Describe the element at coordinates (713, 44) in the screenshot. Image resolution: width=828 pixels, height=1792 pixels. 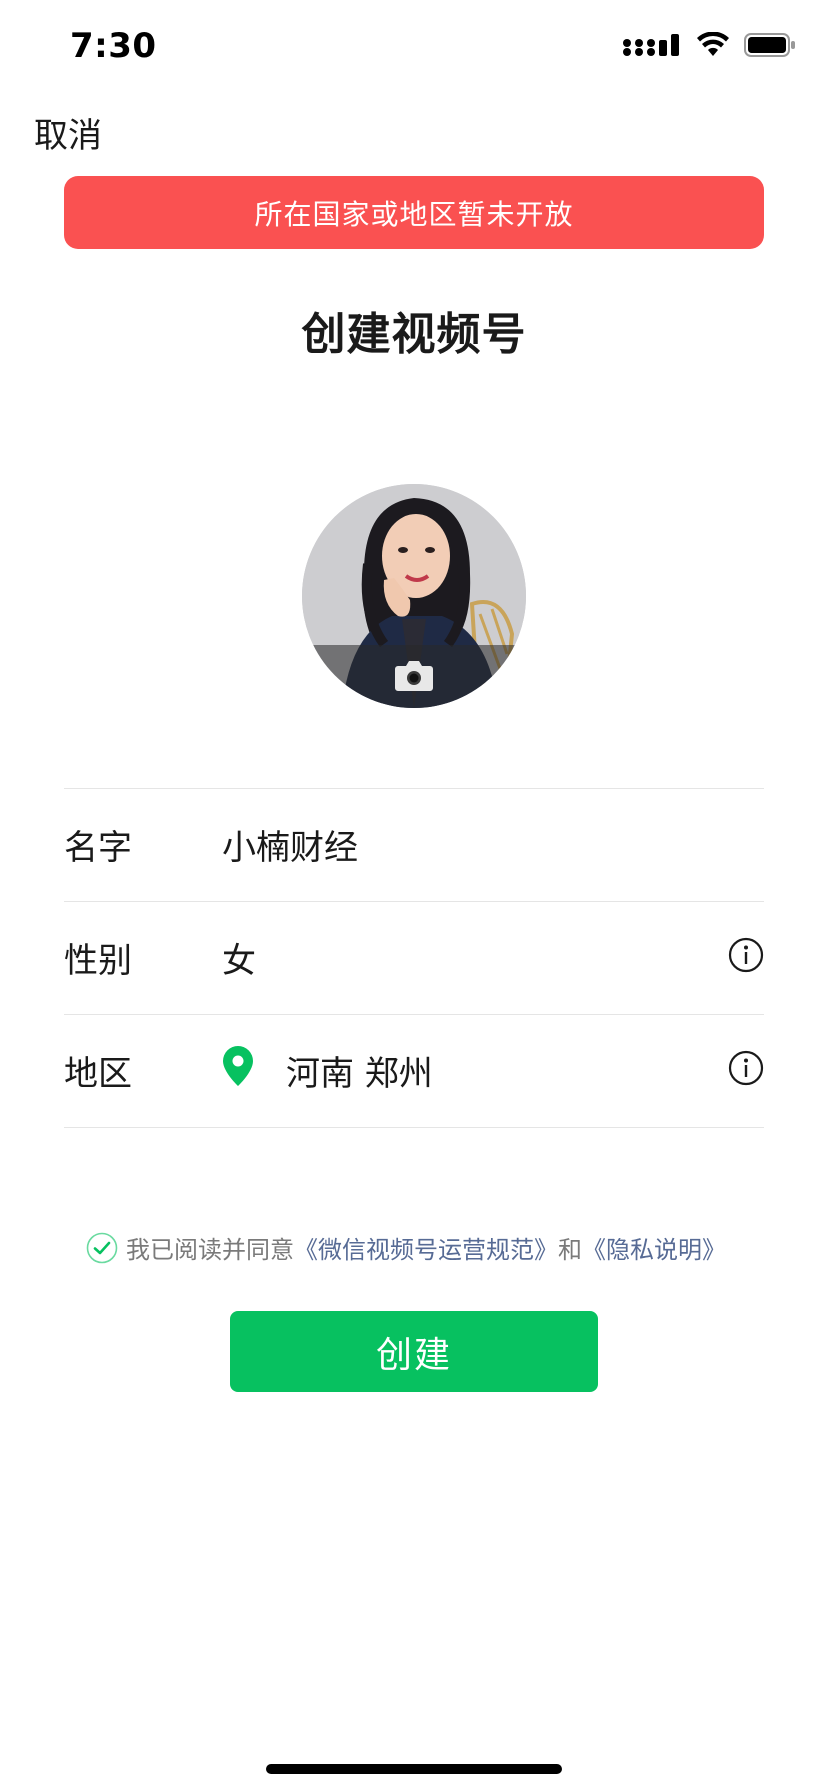
I see `wifi-icon` at that location.